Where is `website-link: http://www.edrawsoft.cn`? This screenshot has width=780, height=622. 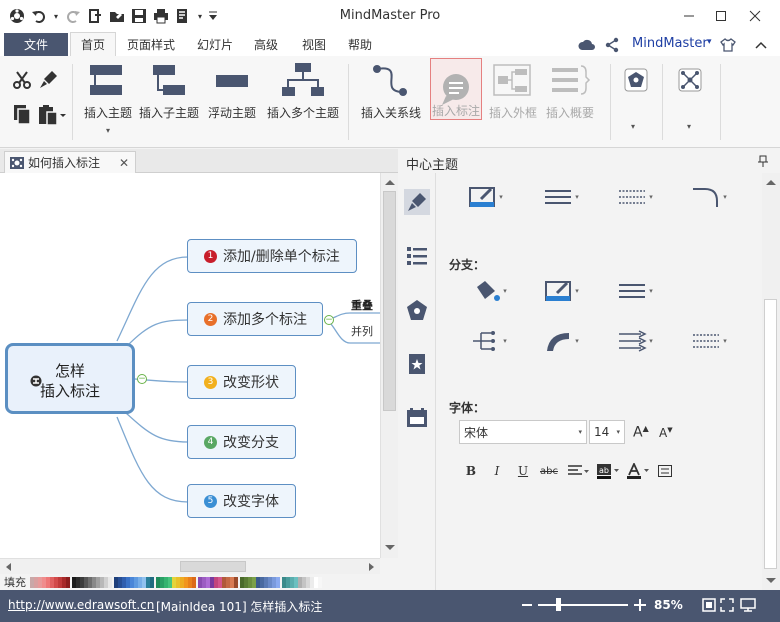 website-link: http://www.edrawsoft.cn is located at coordinates (81, 605).